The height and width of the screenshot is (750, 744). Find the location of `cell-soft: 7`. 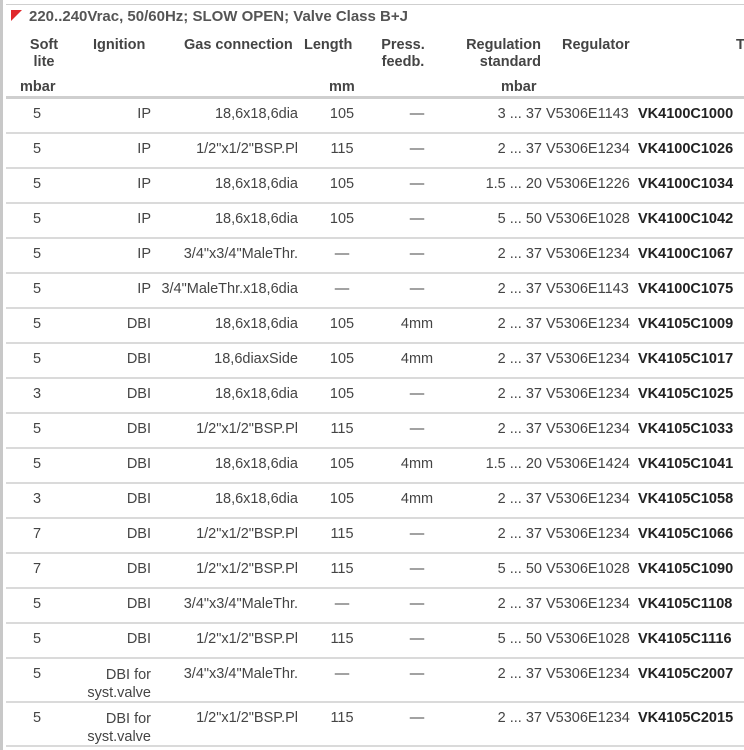

cell-soft: 7 is located at coordinates (37, 569).